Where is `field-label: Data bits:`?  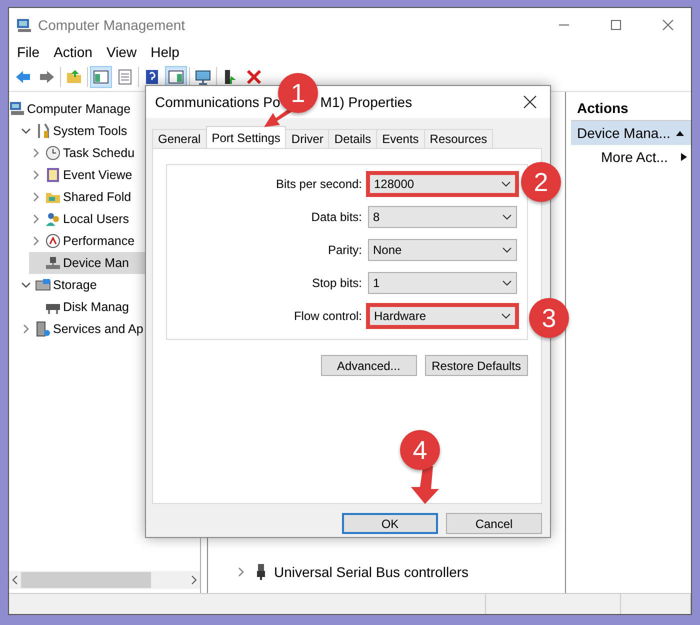 field-label: Data bits: is located at coordinates (336, 217).